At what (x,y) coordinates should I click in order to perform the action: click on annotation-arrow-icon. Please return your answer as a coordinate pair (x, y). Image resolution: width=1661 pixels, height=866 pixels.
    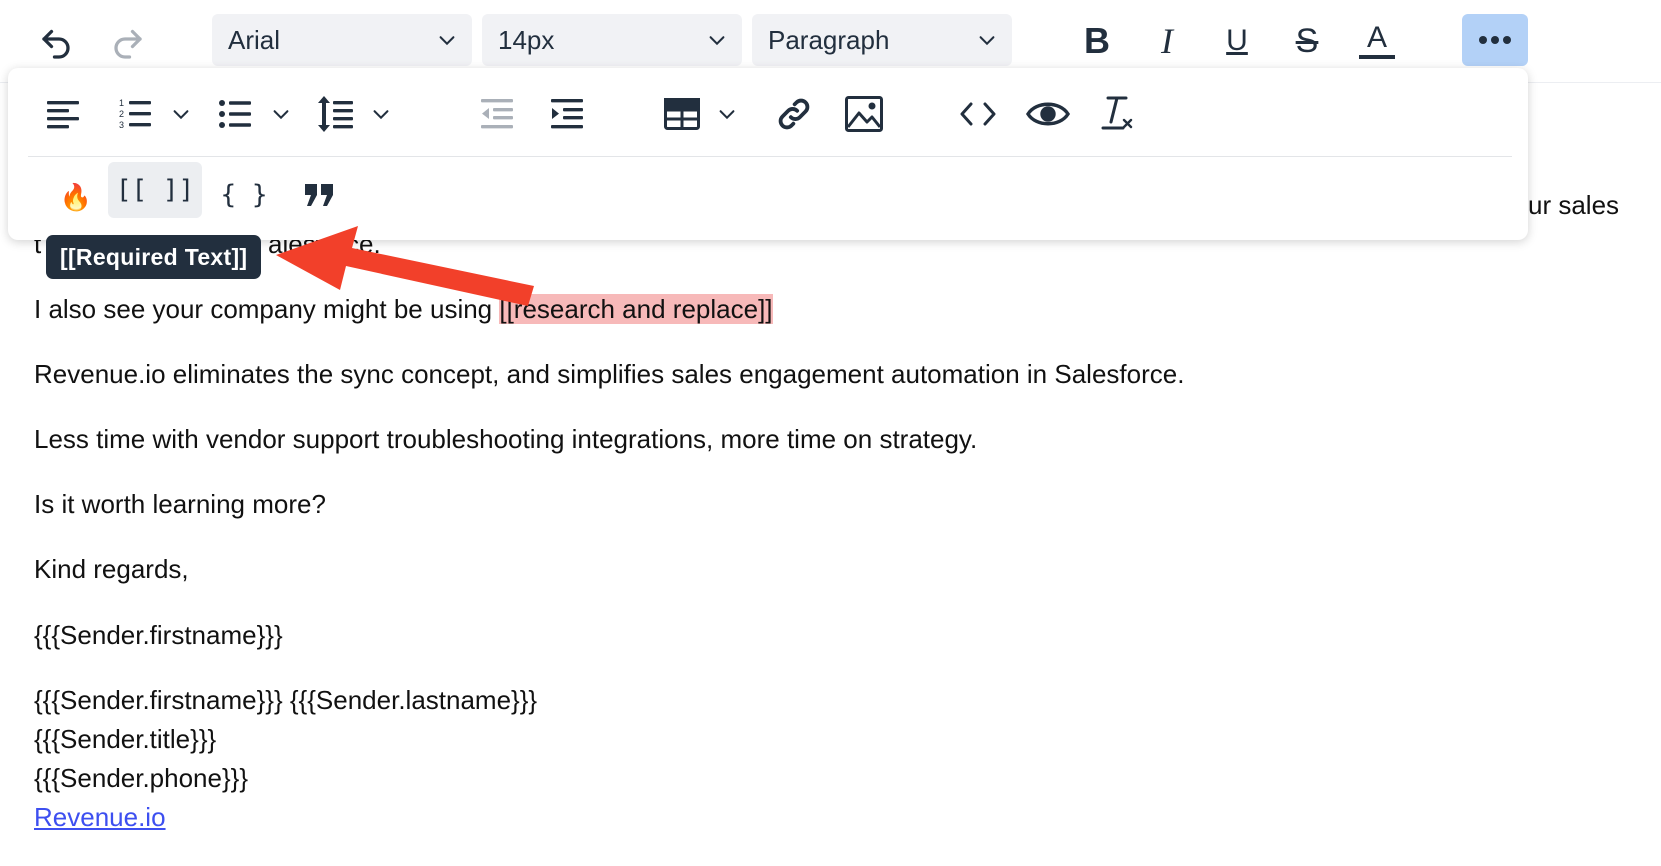
    Looking at the image, I should click on (405, 266).